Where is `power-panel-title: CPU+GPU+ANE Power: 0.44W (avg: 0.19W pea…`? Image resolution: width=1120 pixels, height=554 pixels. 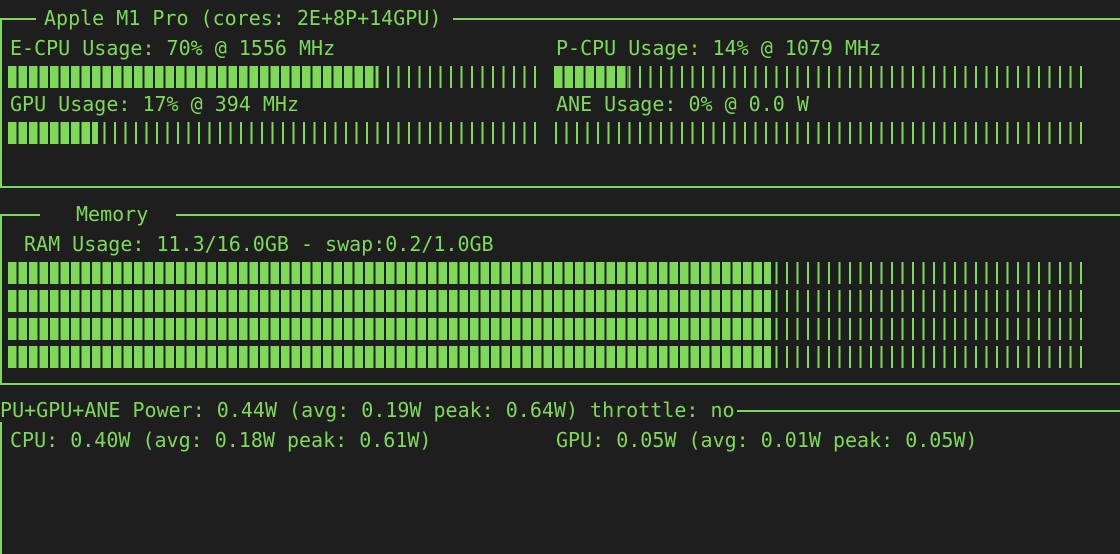 power-panel-title: CPU+GPU+ANE Power: 0.44W (avg: 0.19W pea… is located at coordinates (368, 410).